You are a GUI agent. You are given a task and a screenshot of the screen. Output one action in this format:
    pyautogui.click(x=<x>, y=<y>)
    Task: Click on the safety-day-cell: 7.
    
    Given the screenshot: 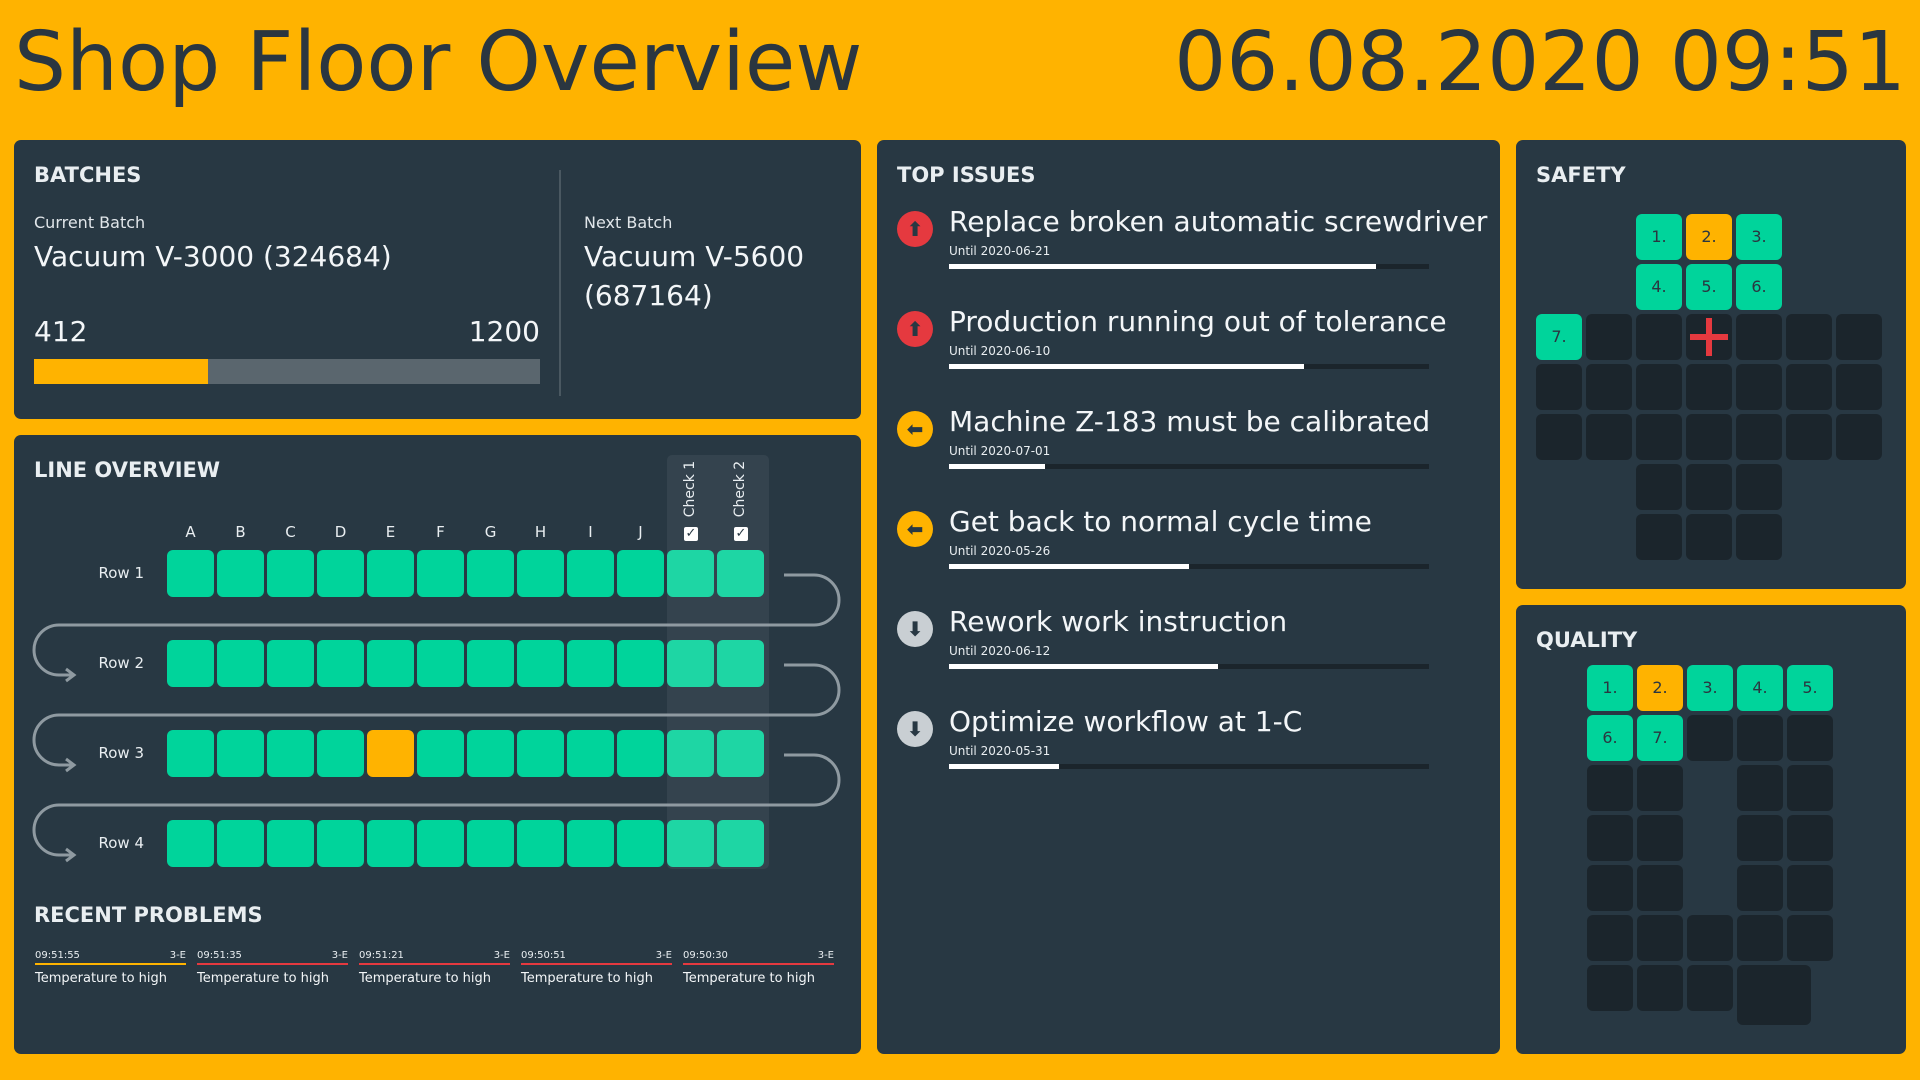 What is the action you would take?
    pyautogui.click(x=1559, y=337)
    